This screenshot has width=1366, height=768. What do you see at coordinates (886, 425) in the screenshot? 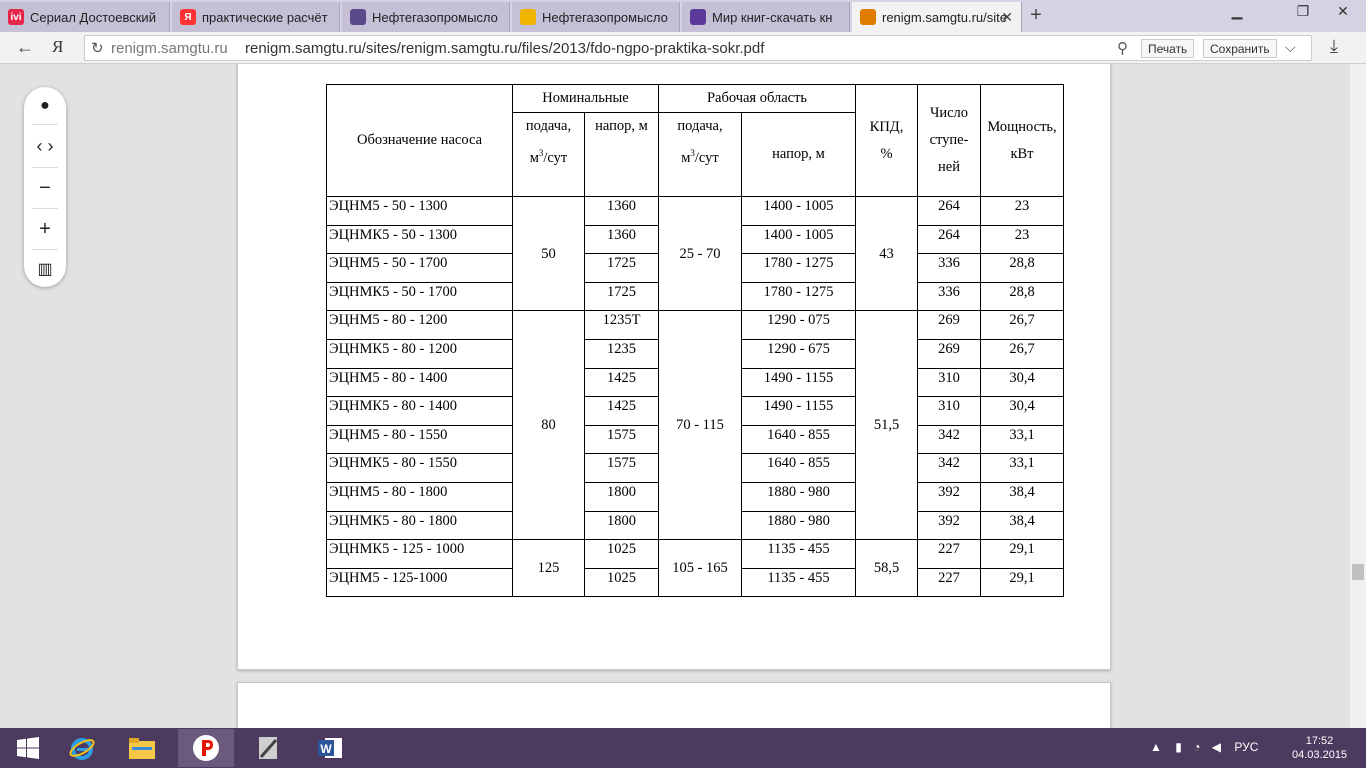
I see `efficiency-cell: 51,5` at bounding box center [886, 425].